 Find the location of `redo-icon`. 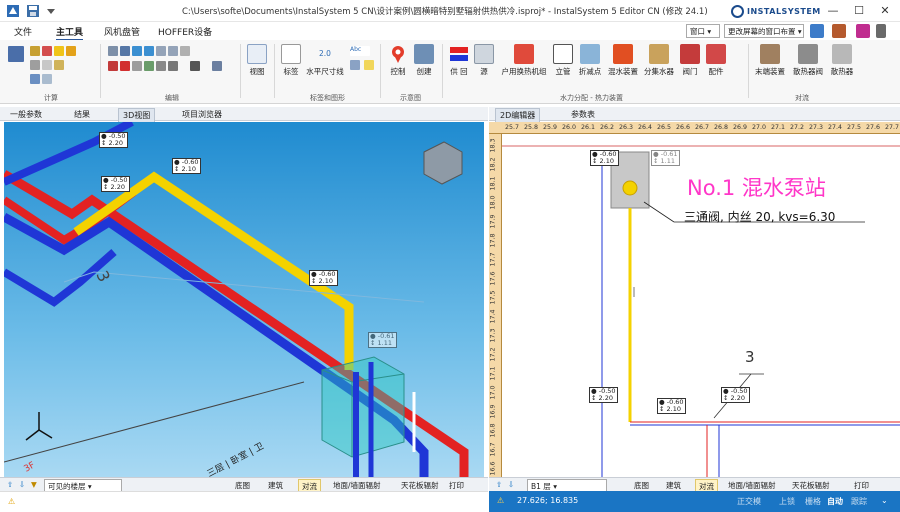

redo-icon is located at coordinates (149, 51).